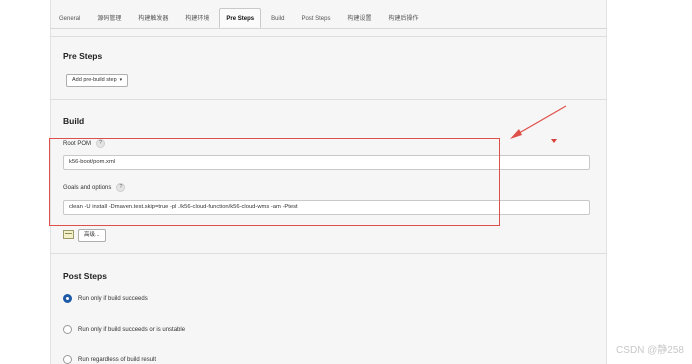 The image size is (692, 364). I want to click on tab-build-settings: 构建设置, so click(359, 18).